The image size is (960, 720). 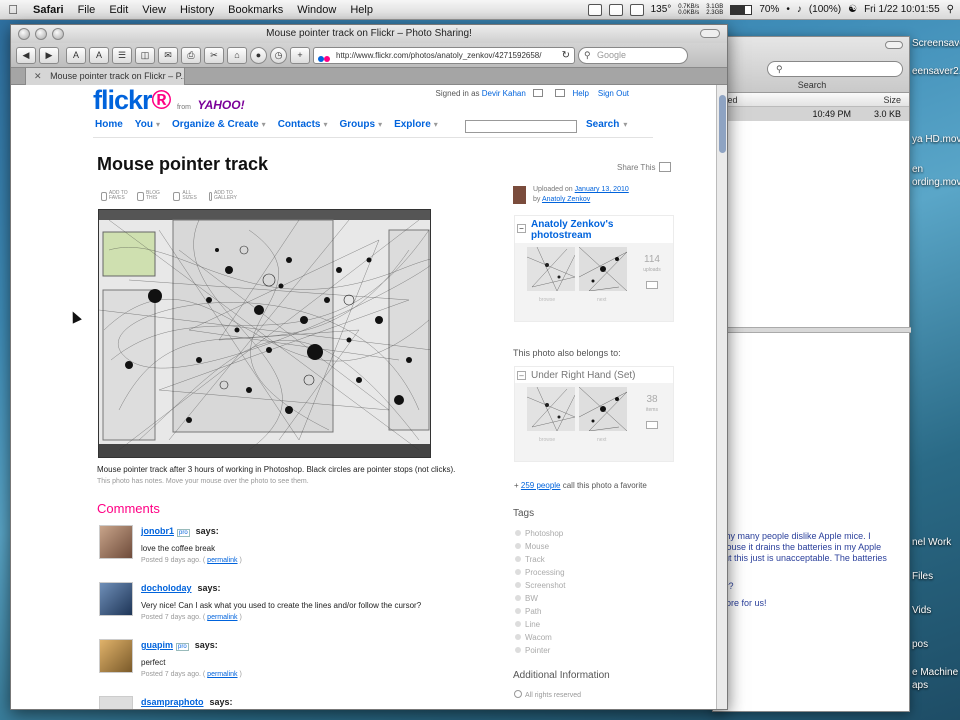 What do you see at coordinates (237, 55) in the screenshot?
I see `home-icon: ⌂` at bounding box center [237, 55].